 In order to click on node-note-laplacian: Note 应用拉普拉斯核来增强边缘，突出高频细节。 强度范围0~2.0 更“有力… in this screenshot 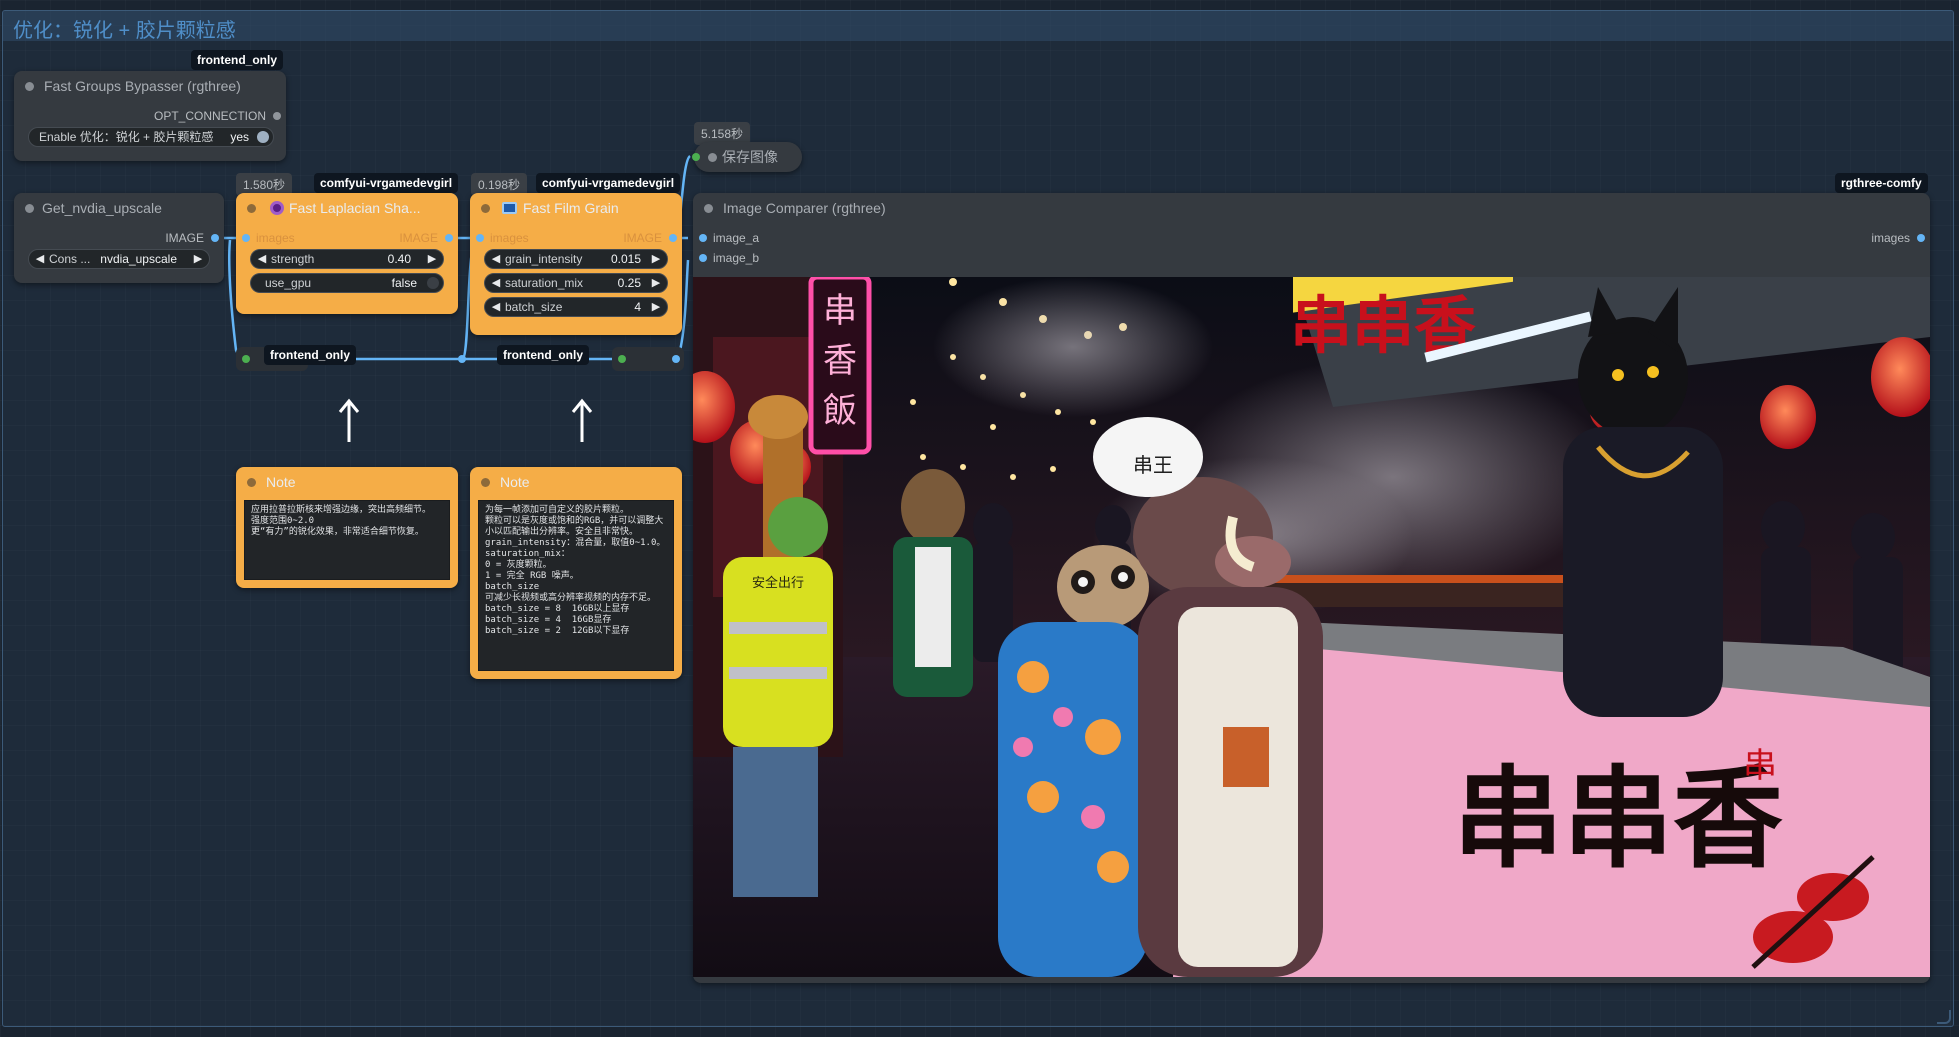, I will do `click(347, 527)`.